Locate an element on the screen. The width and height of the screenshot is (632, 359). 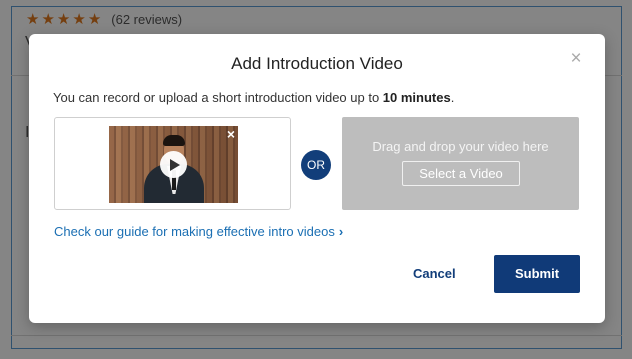
play-icon is located at coordinates (173, 164).